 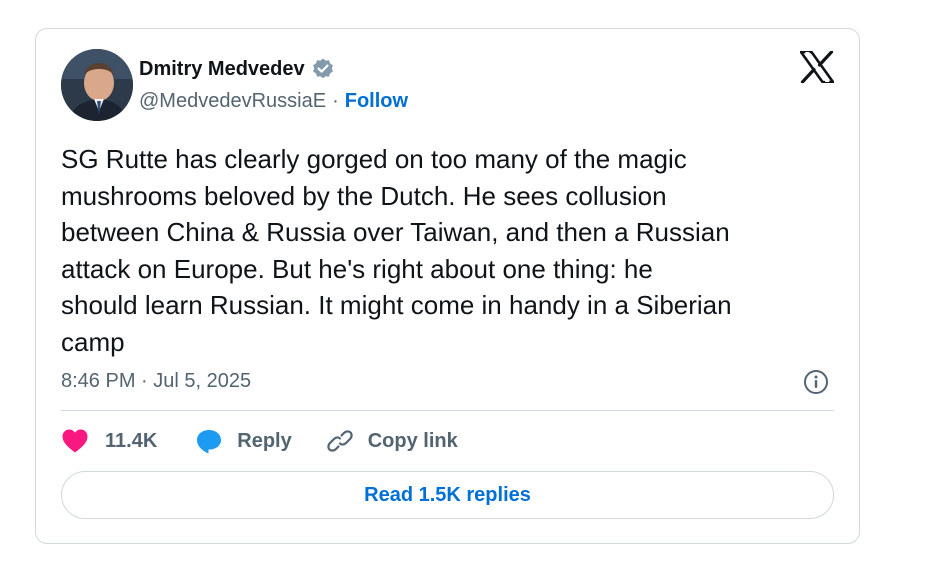 What do you see at coordinates (323, 69) in the screenshot?
I see `verified-badge-icon` at bounding box center [323, 69].